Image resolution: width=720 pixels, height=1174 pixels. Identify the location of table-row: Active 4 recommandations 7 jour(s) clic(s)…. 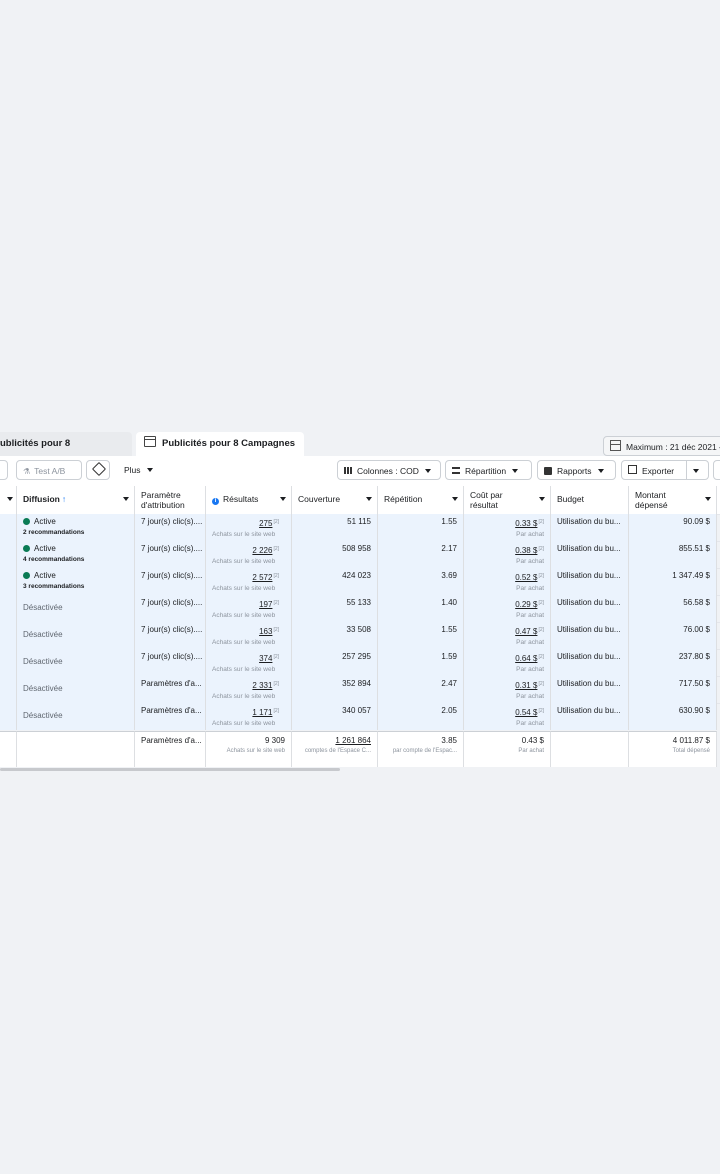
(360, 554).